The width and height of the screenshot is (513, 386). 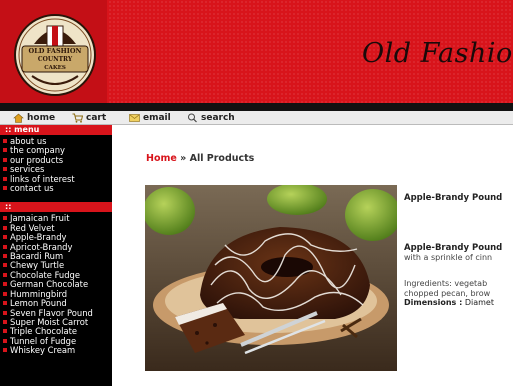 I want to click on site-title: Old Fashion, so click(x=437, y=53).